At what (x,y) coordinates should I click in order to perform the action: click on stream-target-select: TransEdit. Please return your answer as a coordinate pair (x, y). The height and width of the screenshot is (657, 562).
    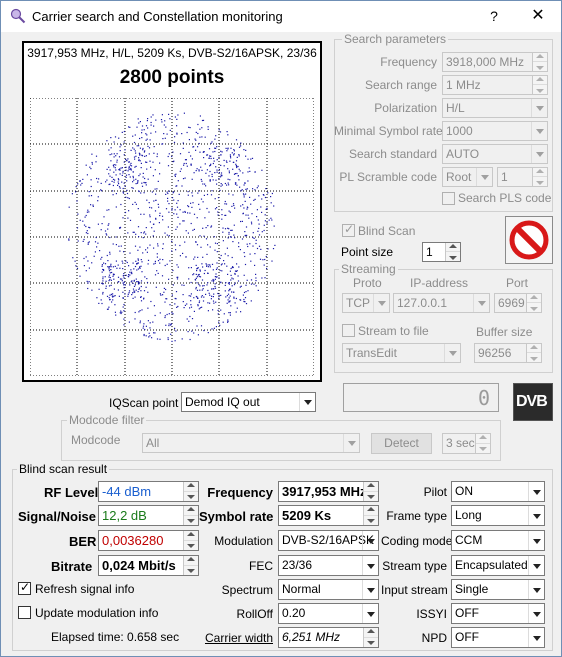
    Looking at the image, I should click on (401, 353).